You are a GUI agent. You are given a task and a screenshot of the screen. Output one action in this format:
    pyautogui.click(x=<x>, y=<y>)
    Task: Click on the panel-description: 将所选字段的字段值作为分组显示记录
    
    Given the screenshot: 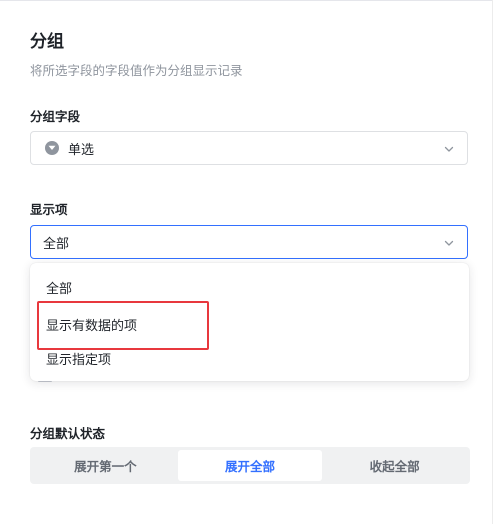 What is the action you would take?
    pyautogui.click(x=136, y=70)
    